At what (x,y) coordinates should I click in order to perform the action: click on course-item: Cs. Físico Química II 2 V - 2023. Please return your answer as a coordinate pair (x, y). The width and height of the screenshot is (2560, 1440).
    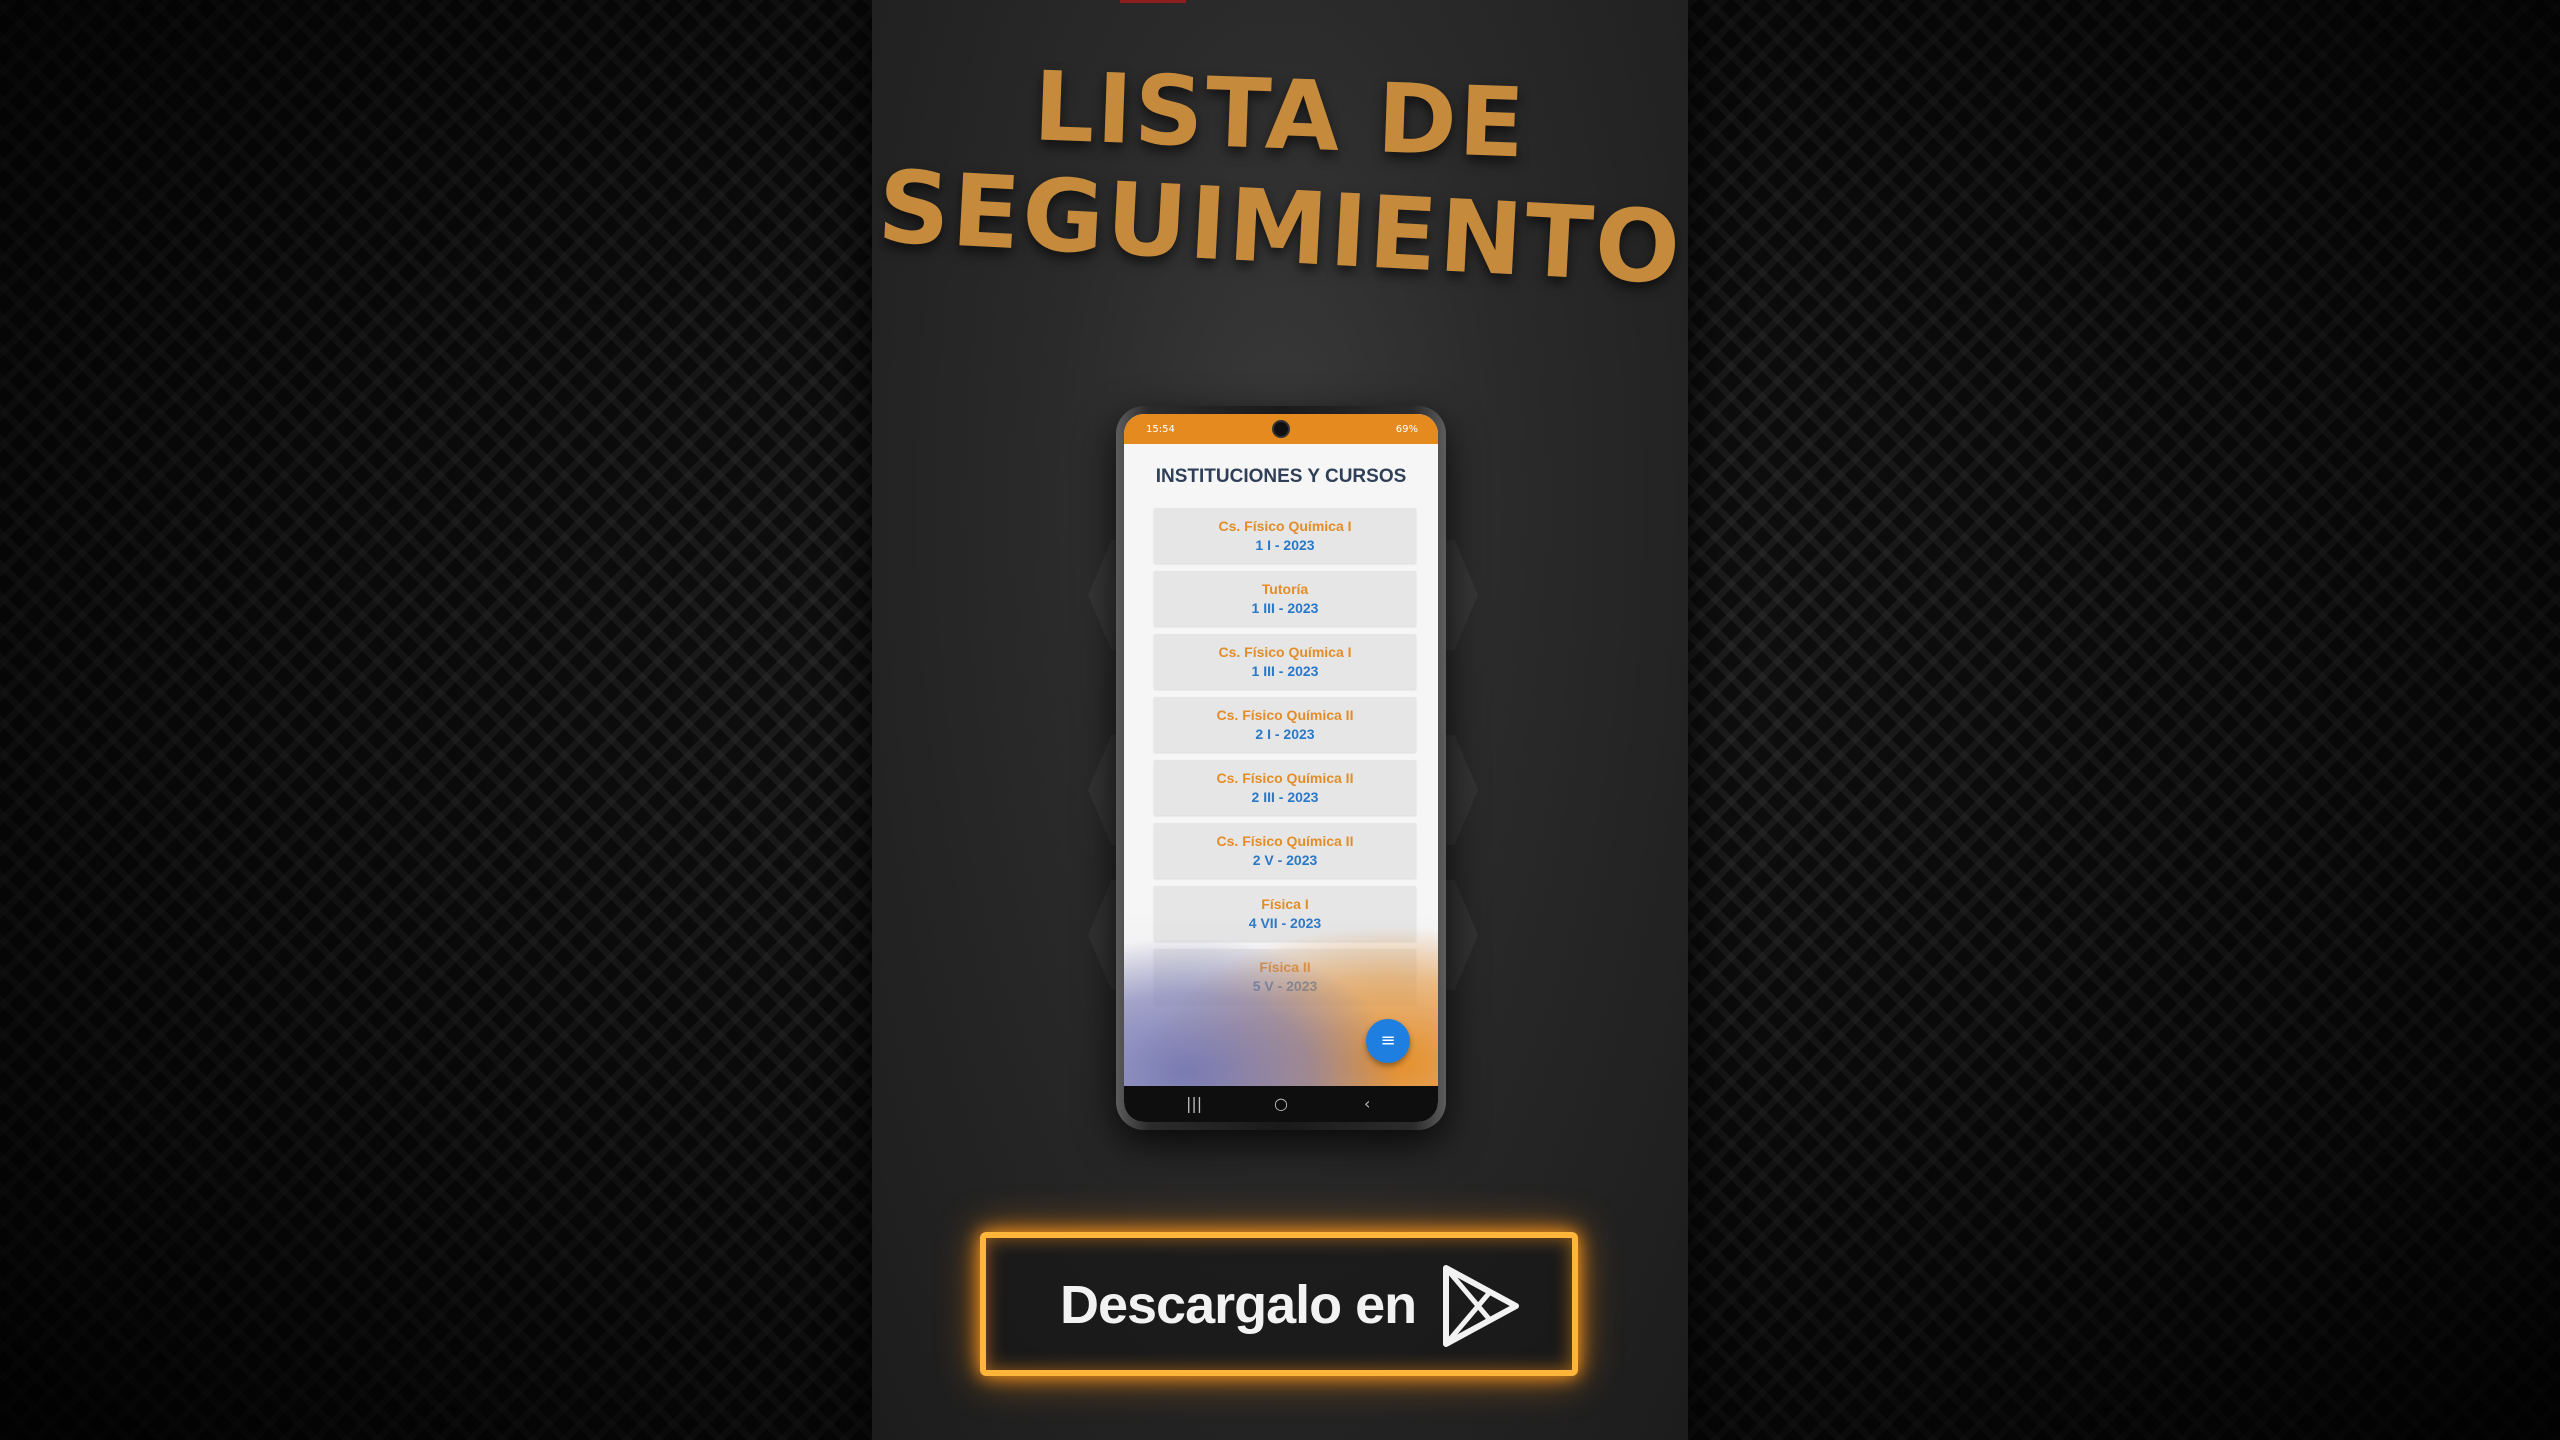
    Looking at the image, I should click on (1285, 850).